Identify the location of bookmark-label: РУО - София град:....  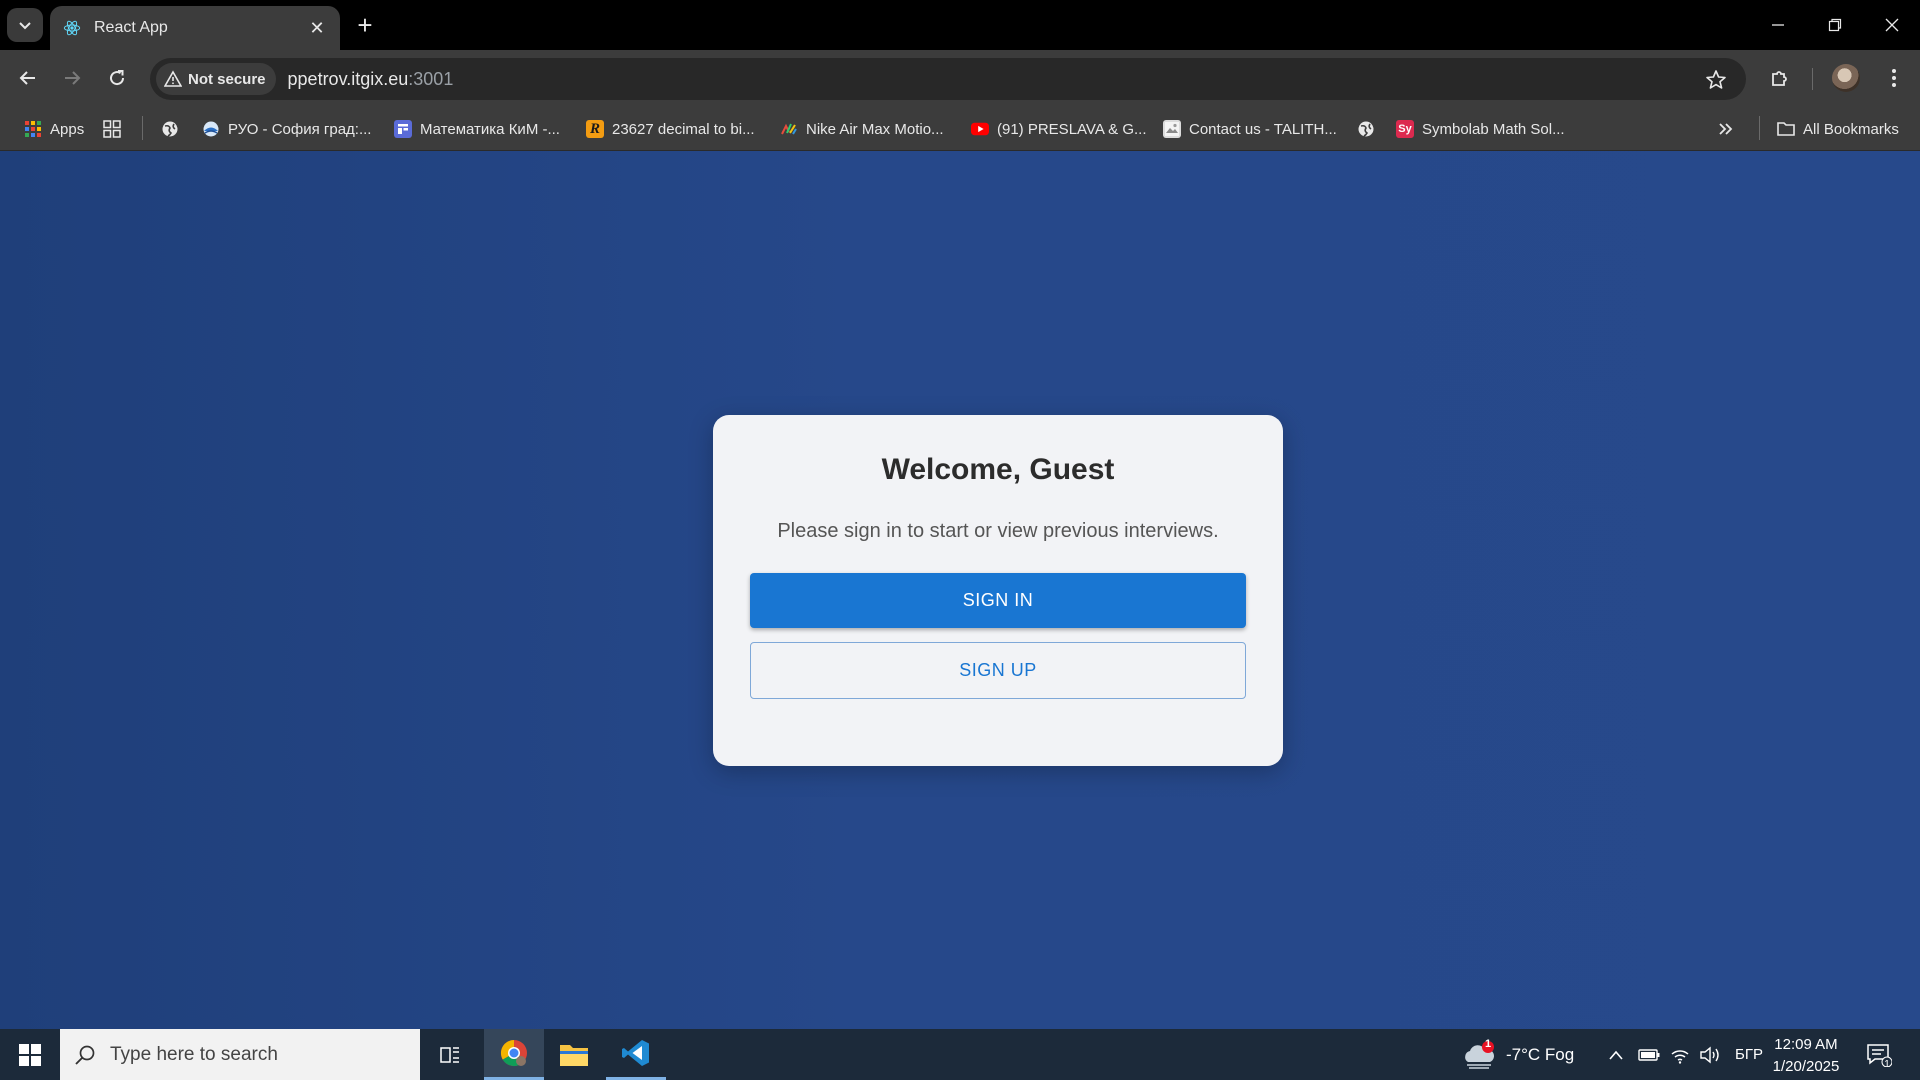
(300, 129).